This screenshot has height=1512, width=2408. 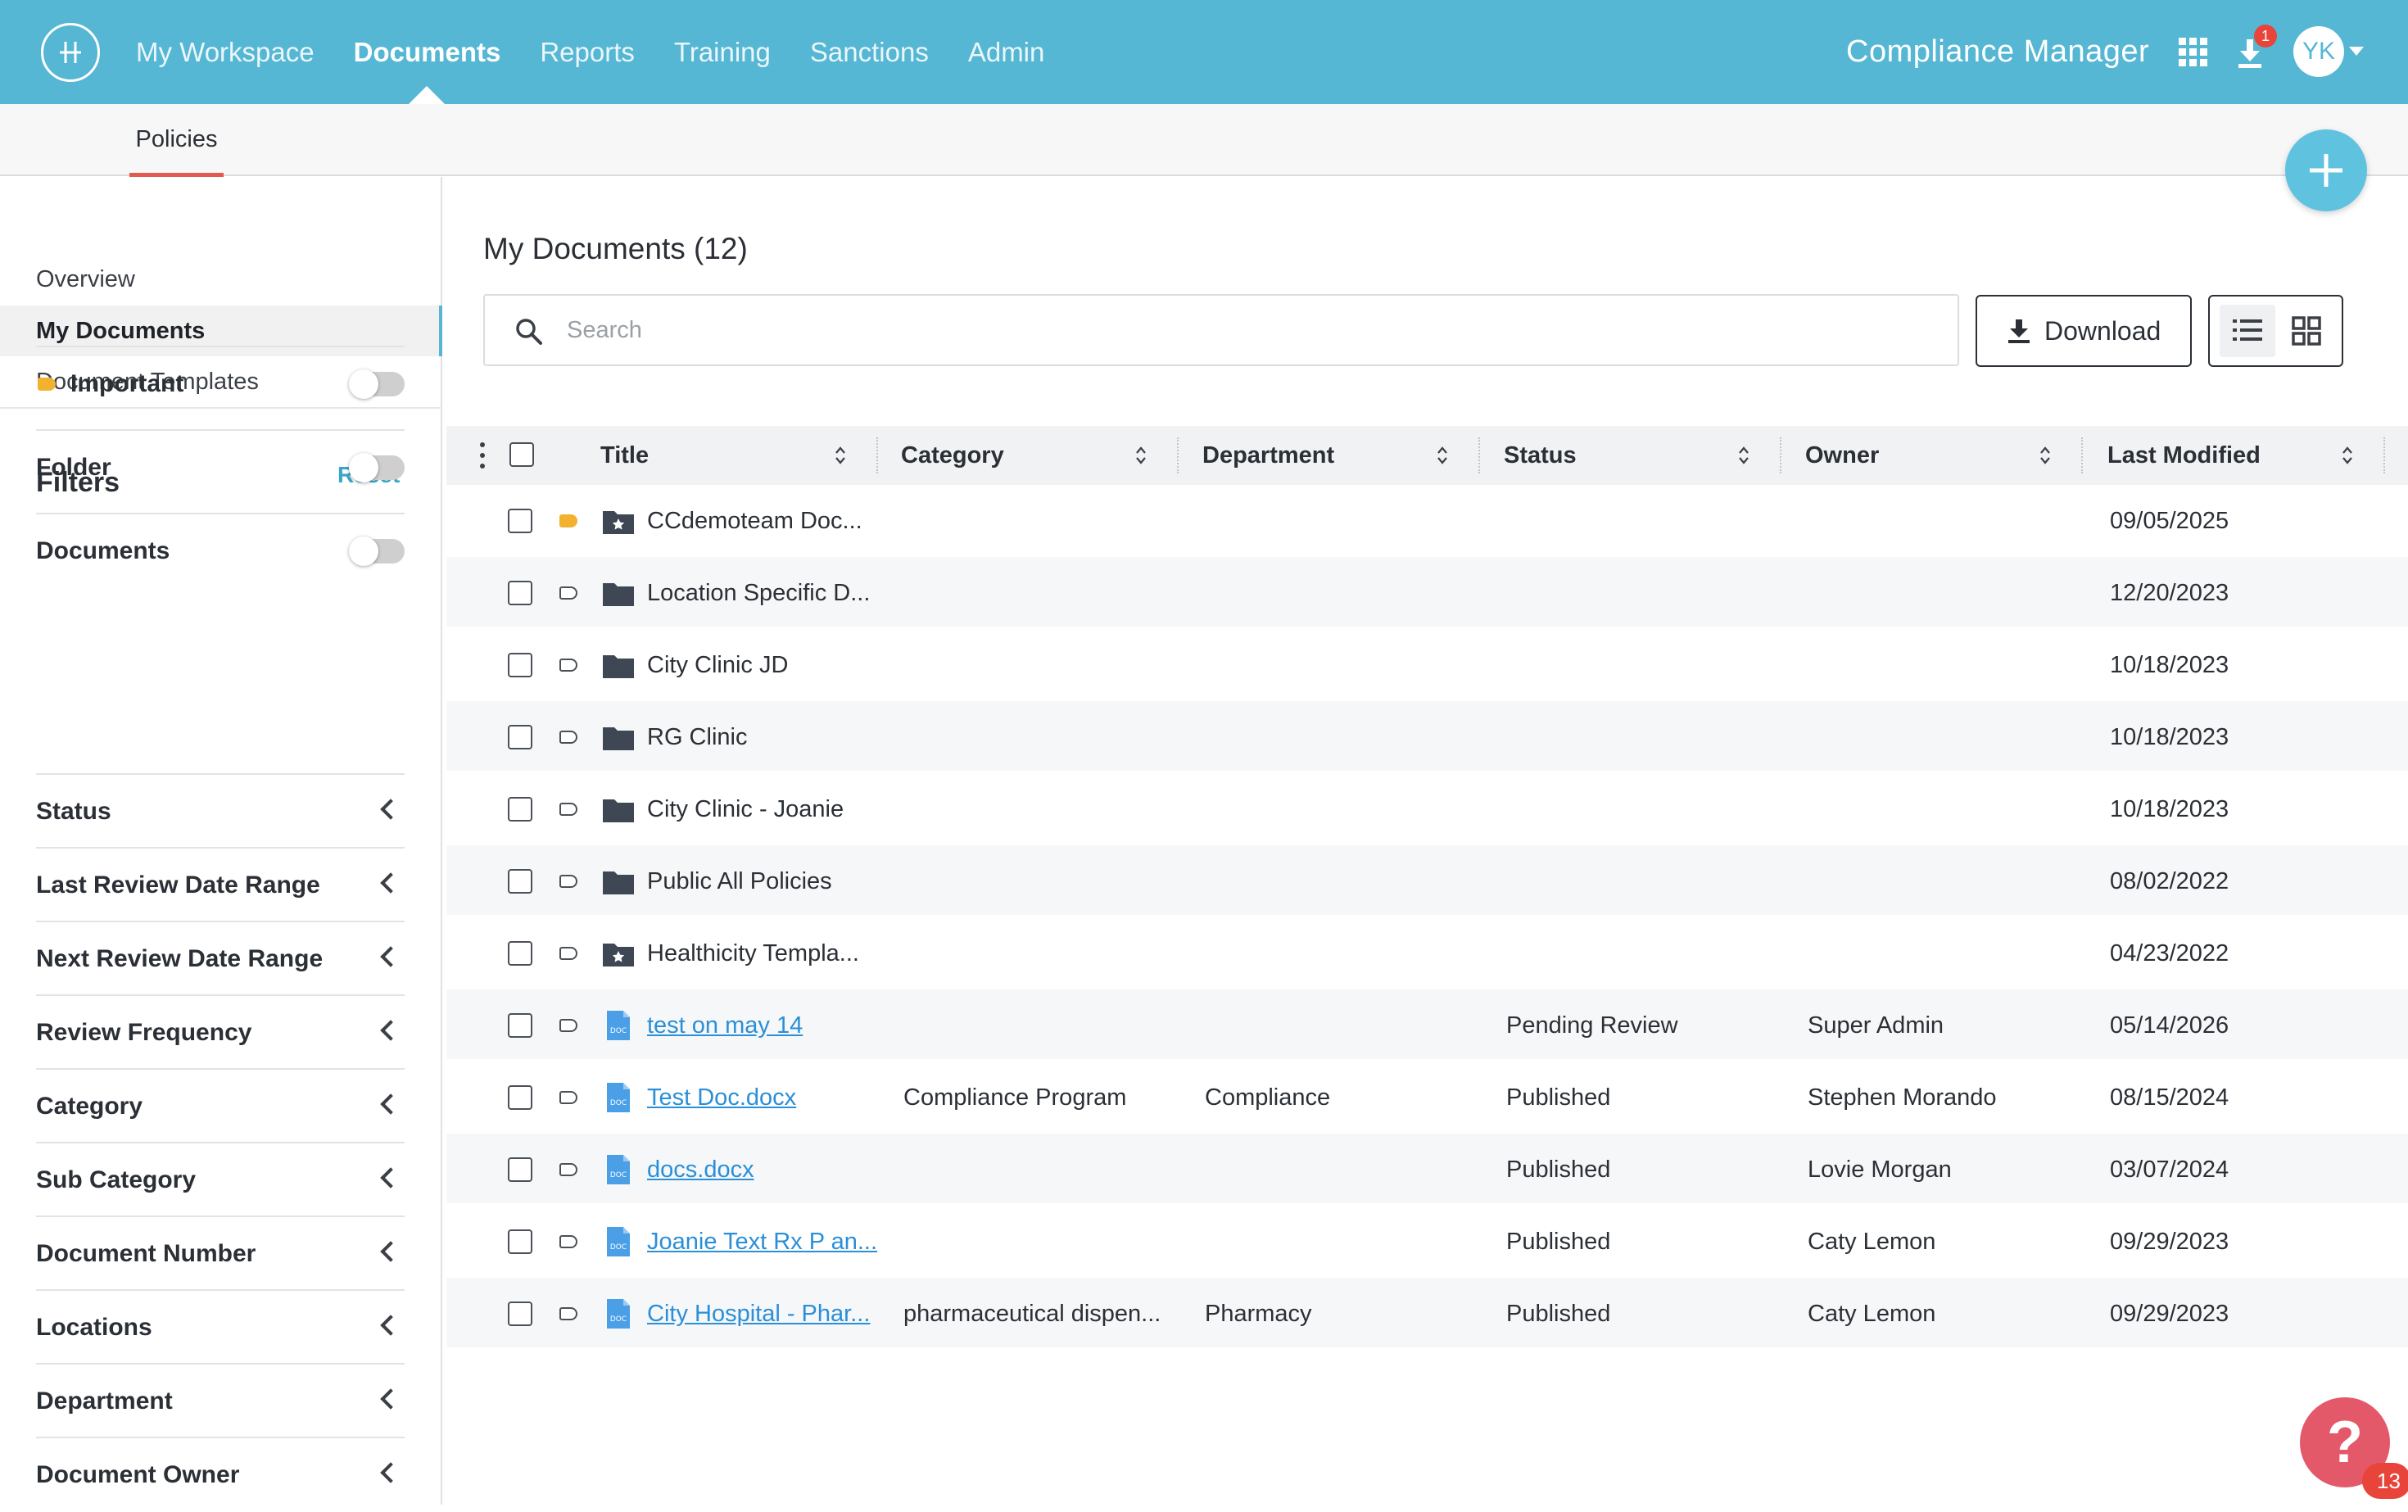 I want to click on tab-policies: Policies, so click(x=176, y=140).